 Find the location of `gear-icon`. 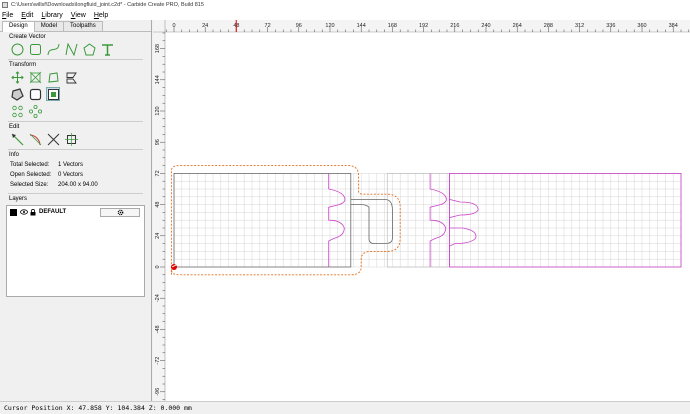

gear-icon is located at coordinates (120, 212).